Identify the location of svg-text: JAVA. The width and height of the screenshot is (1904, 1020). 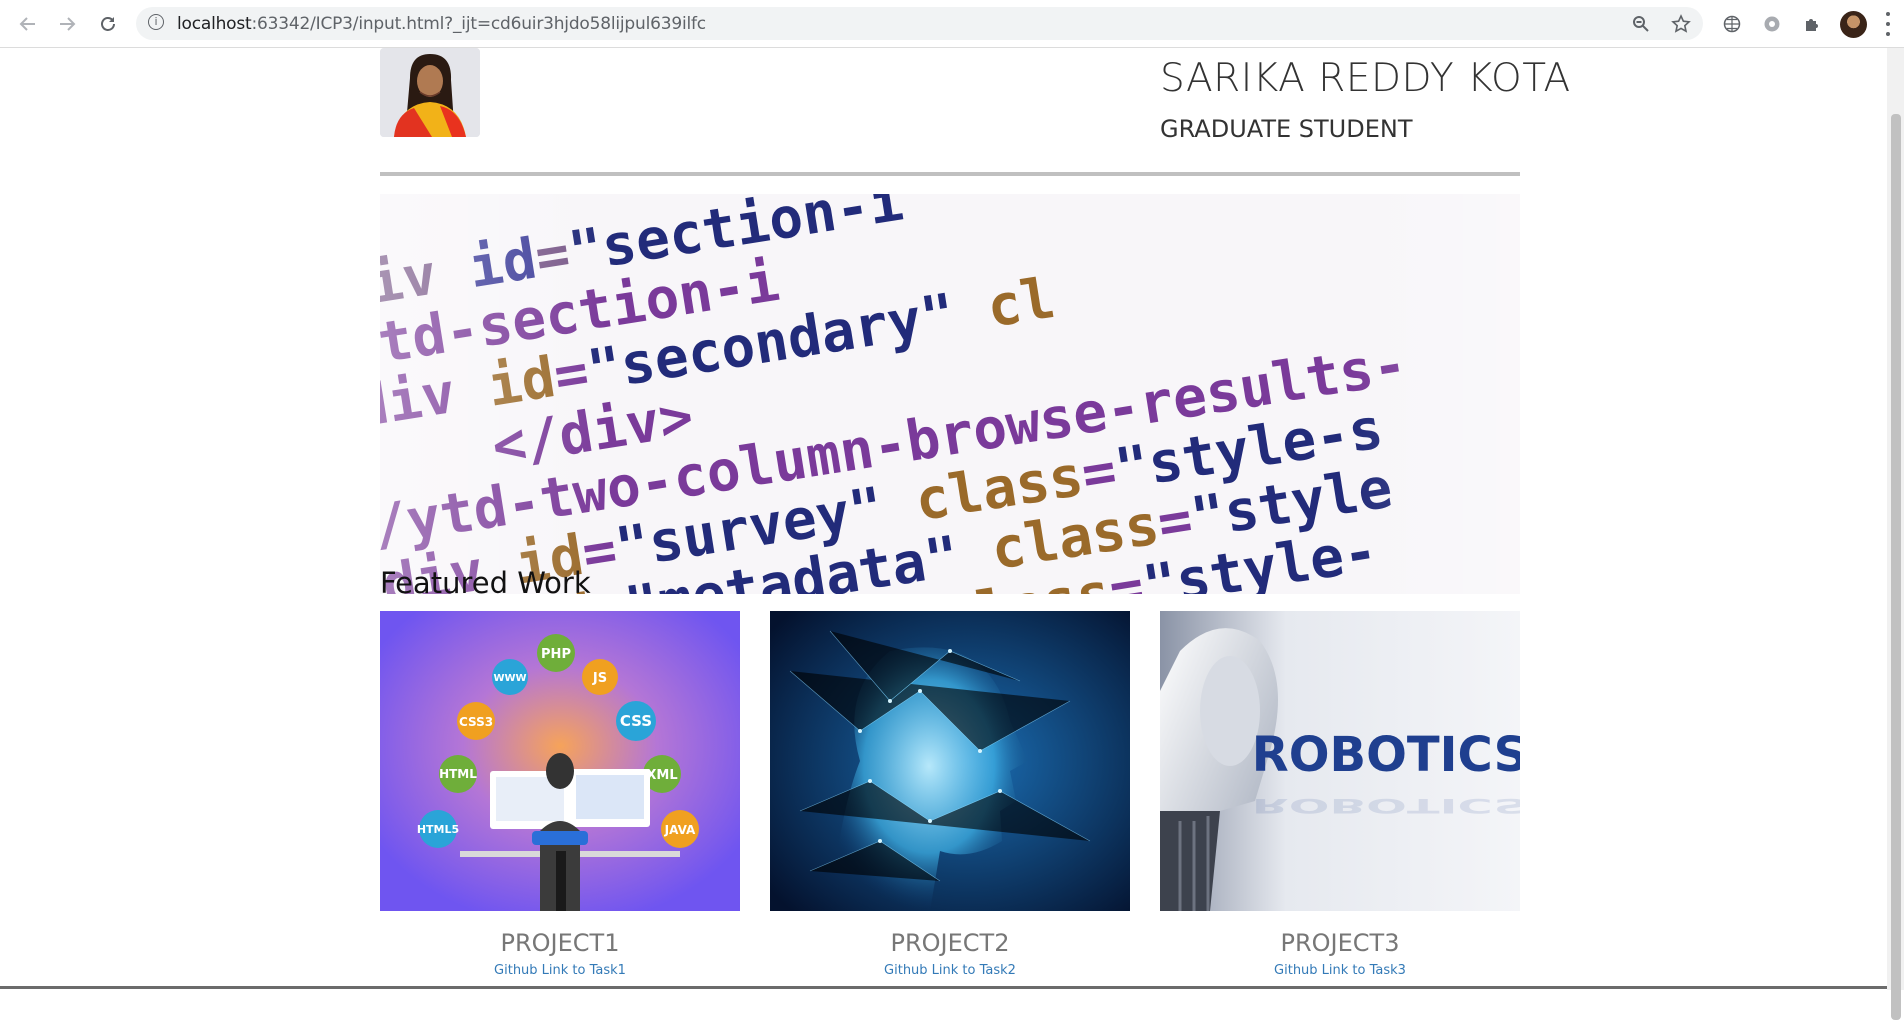
(680, 830).